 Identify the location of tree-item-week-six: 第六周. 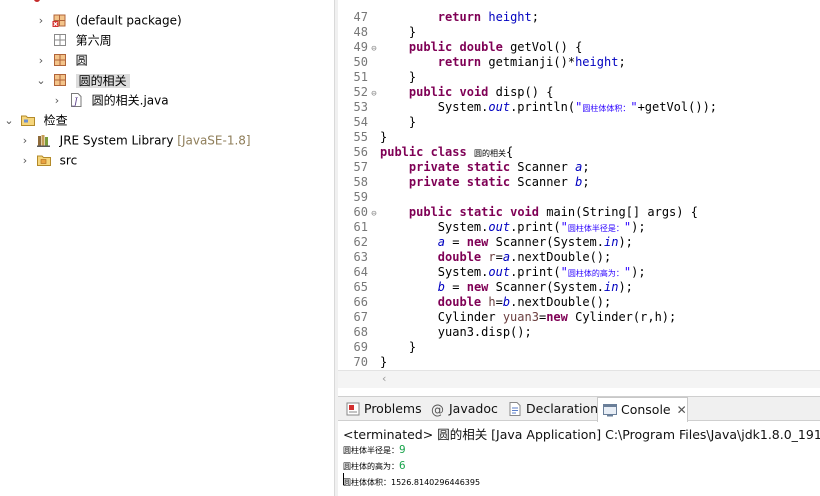
(73, 40).